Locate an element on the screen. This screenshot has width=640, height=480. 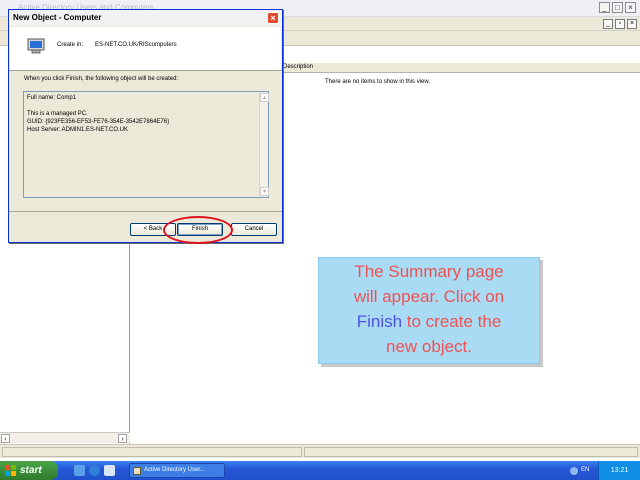
dialog-header: Create in: ES-NET.CO.UK/RIScomputers is located at coordinates (145, 48).